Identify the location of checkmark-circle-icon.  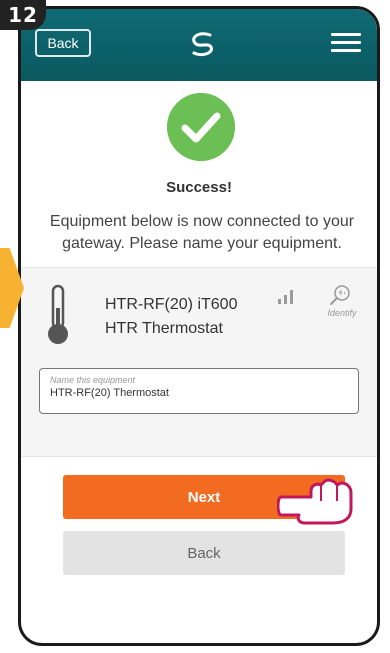
(201, 127).